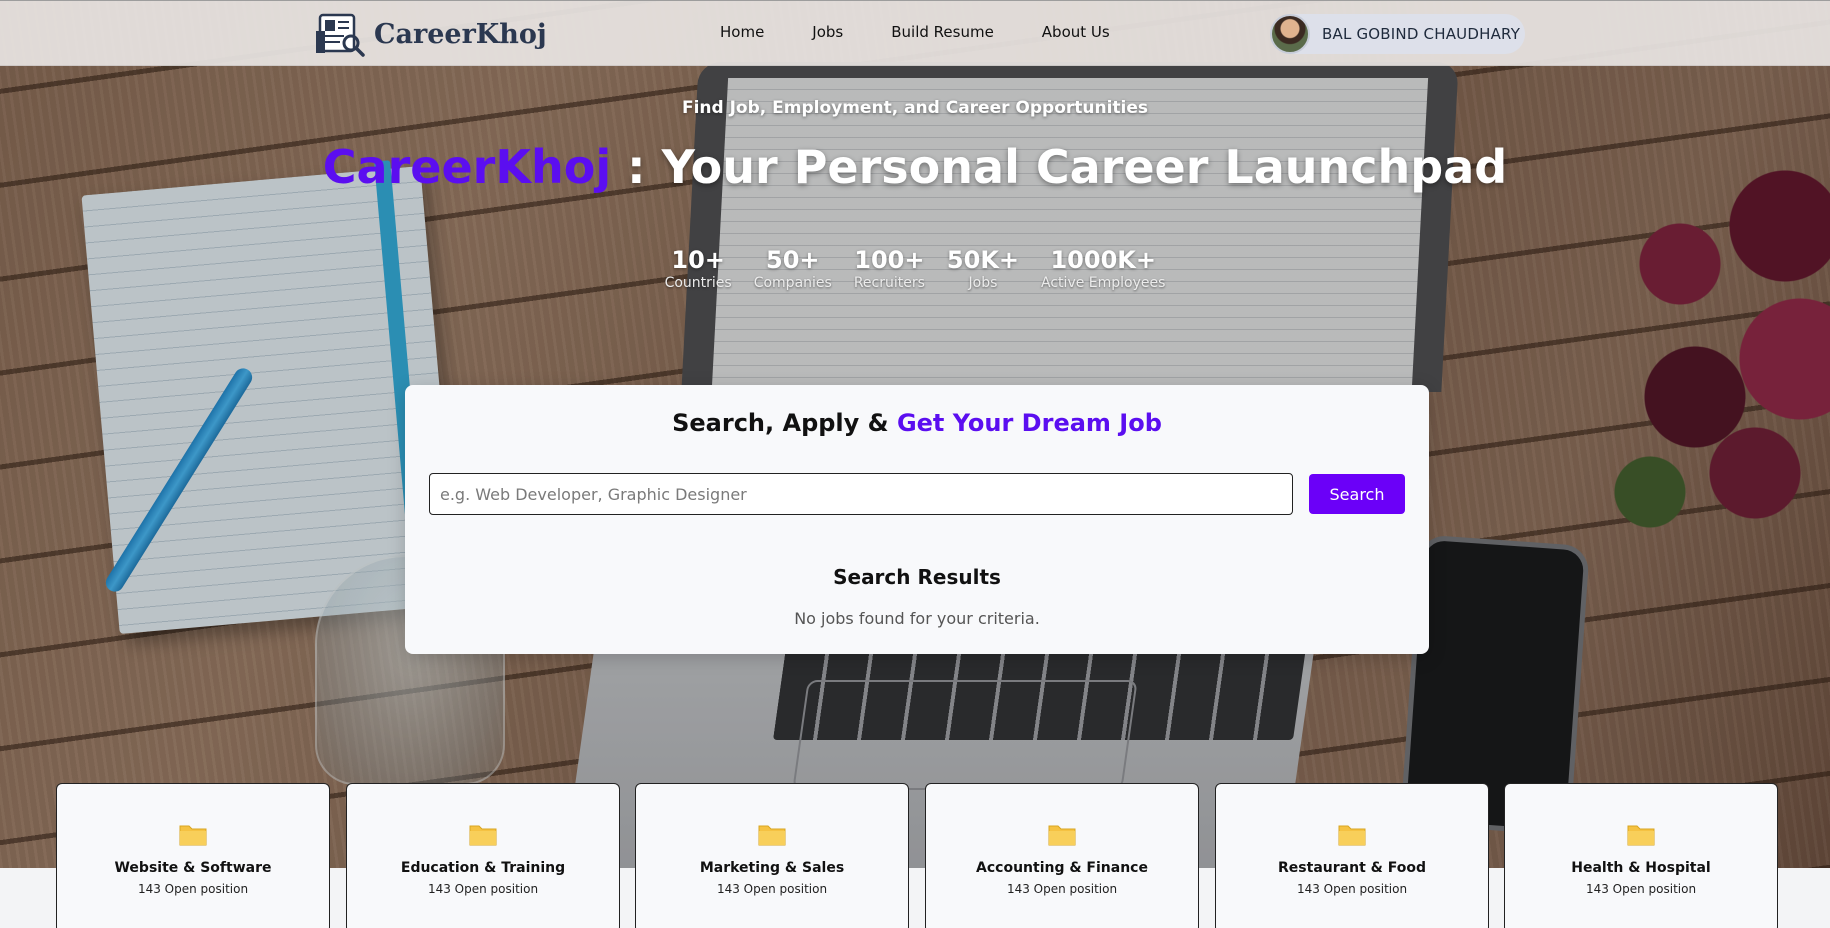 The height and width of the screenshot is (928, 1830). I want to click on stat-label: Jobs, so click(983, 283).